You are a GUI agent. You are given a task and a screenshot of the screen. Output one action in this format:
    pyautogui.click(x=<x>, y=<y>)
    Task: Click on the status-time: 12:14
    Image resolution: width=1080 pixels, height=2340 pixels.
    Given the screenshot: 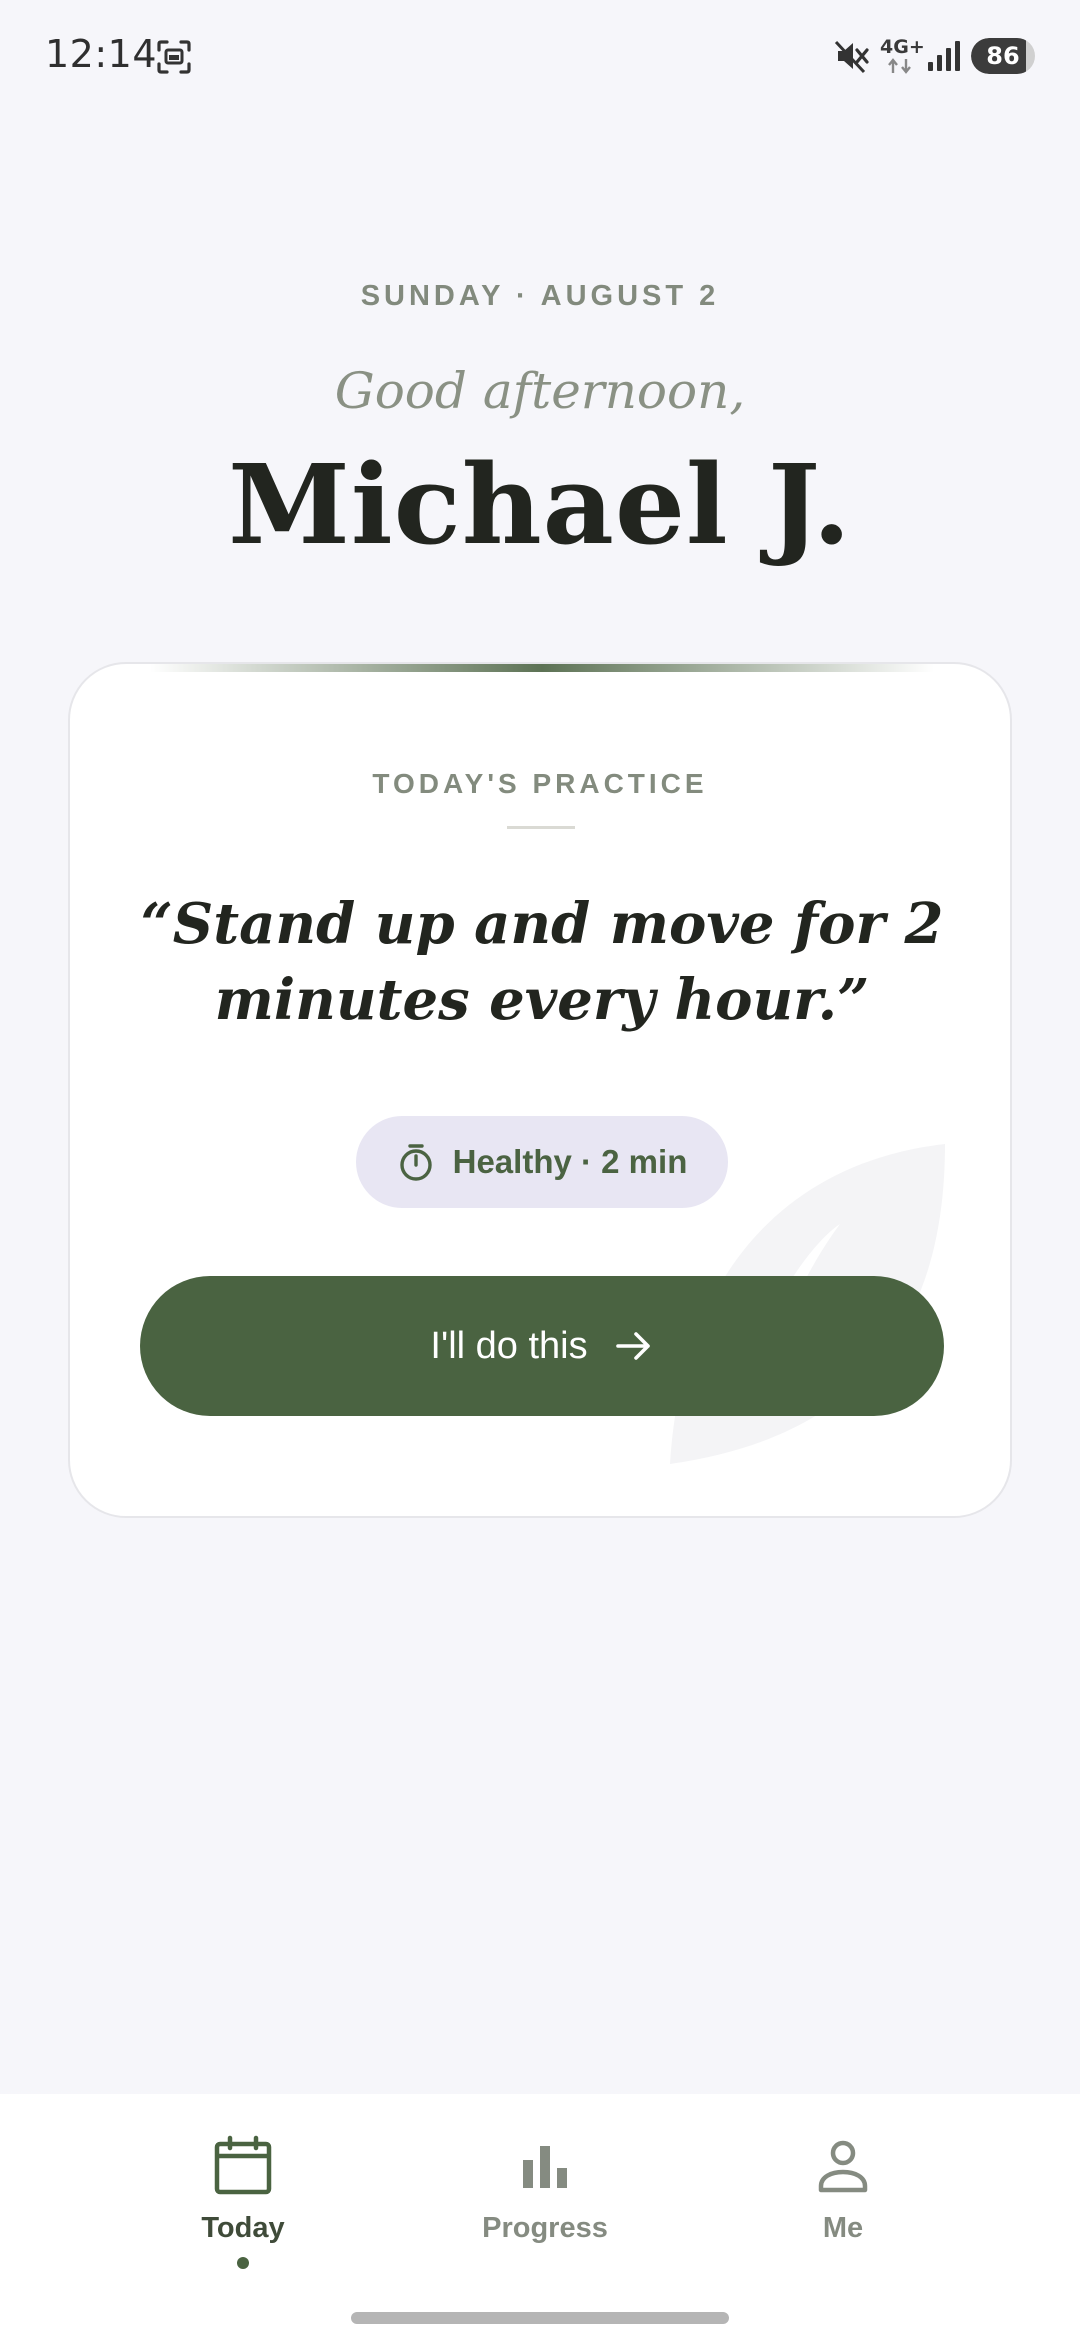 What is the action you would take?
    pyautogui.click(x=101, y=54)
    